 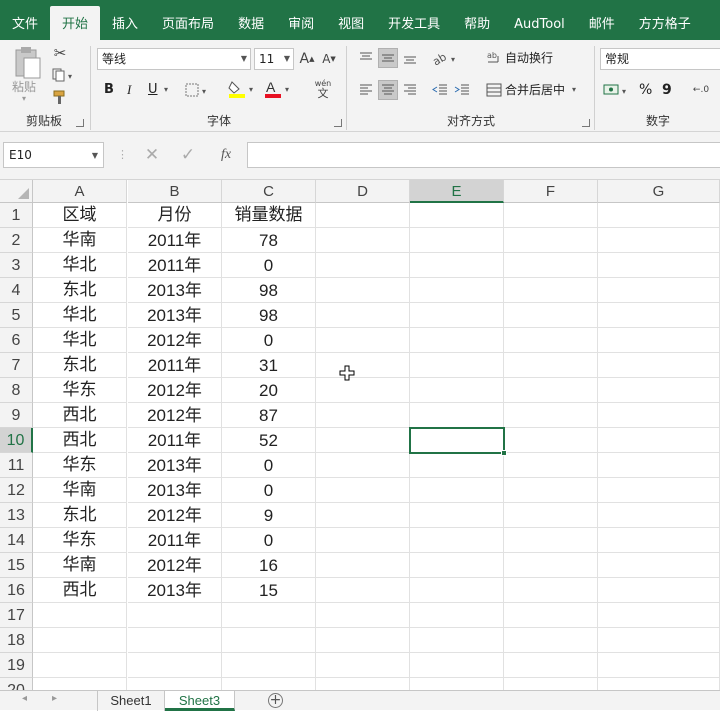 I want to click on format-painter-icon, so click(x=60, y=97).